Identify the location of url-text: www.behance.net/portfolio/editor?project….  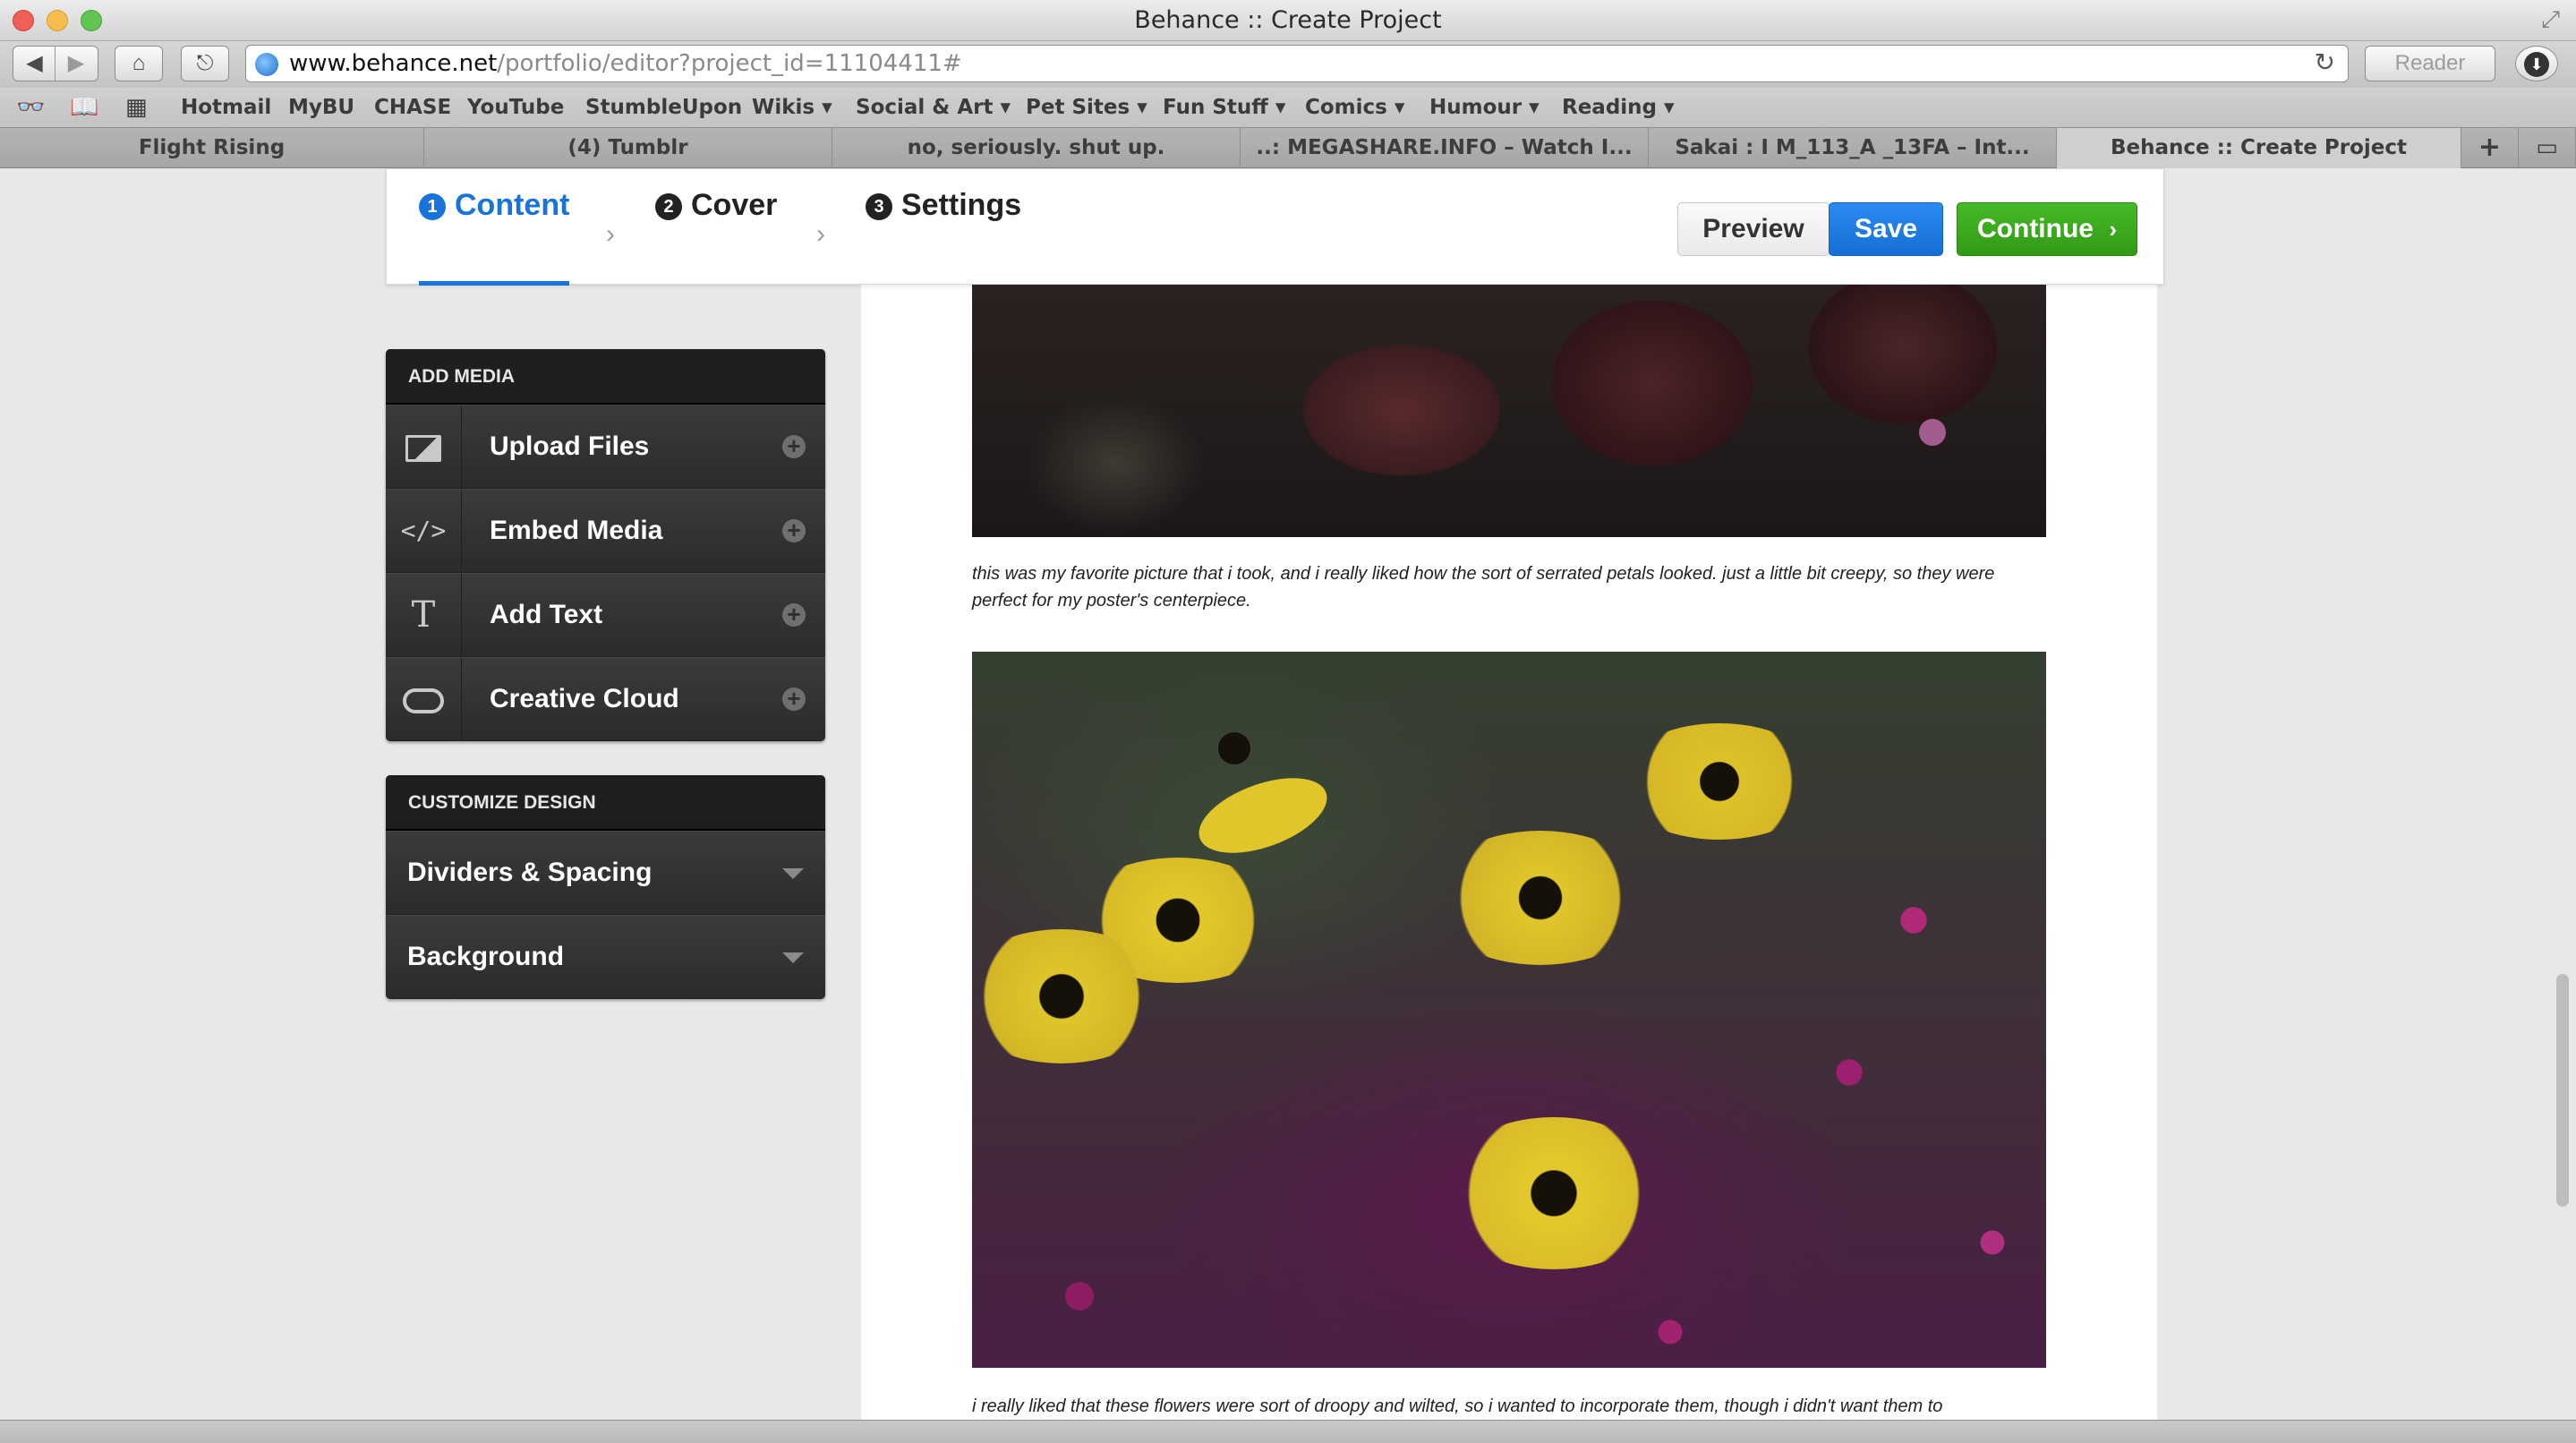
(625, 63).